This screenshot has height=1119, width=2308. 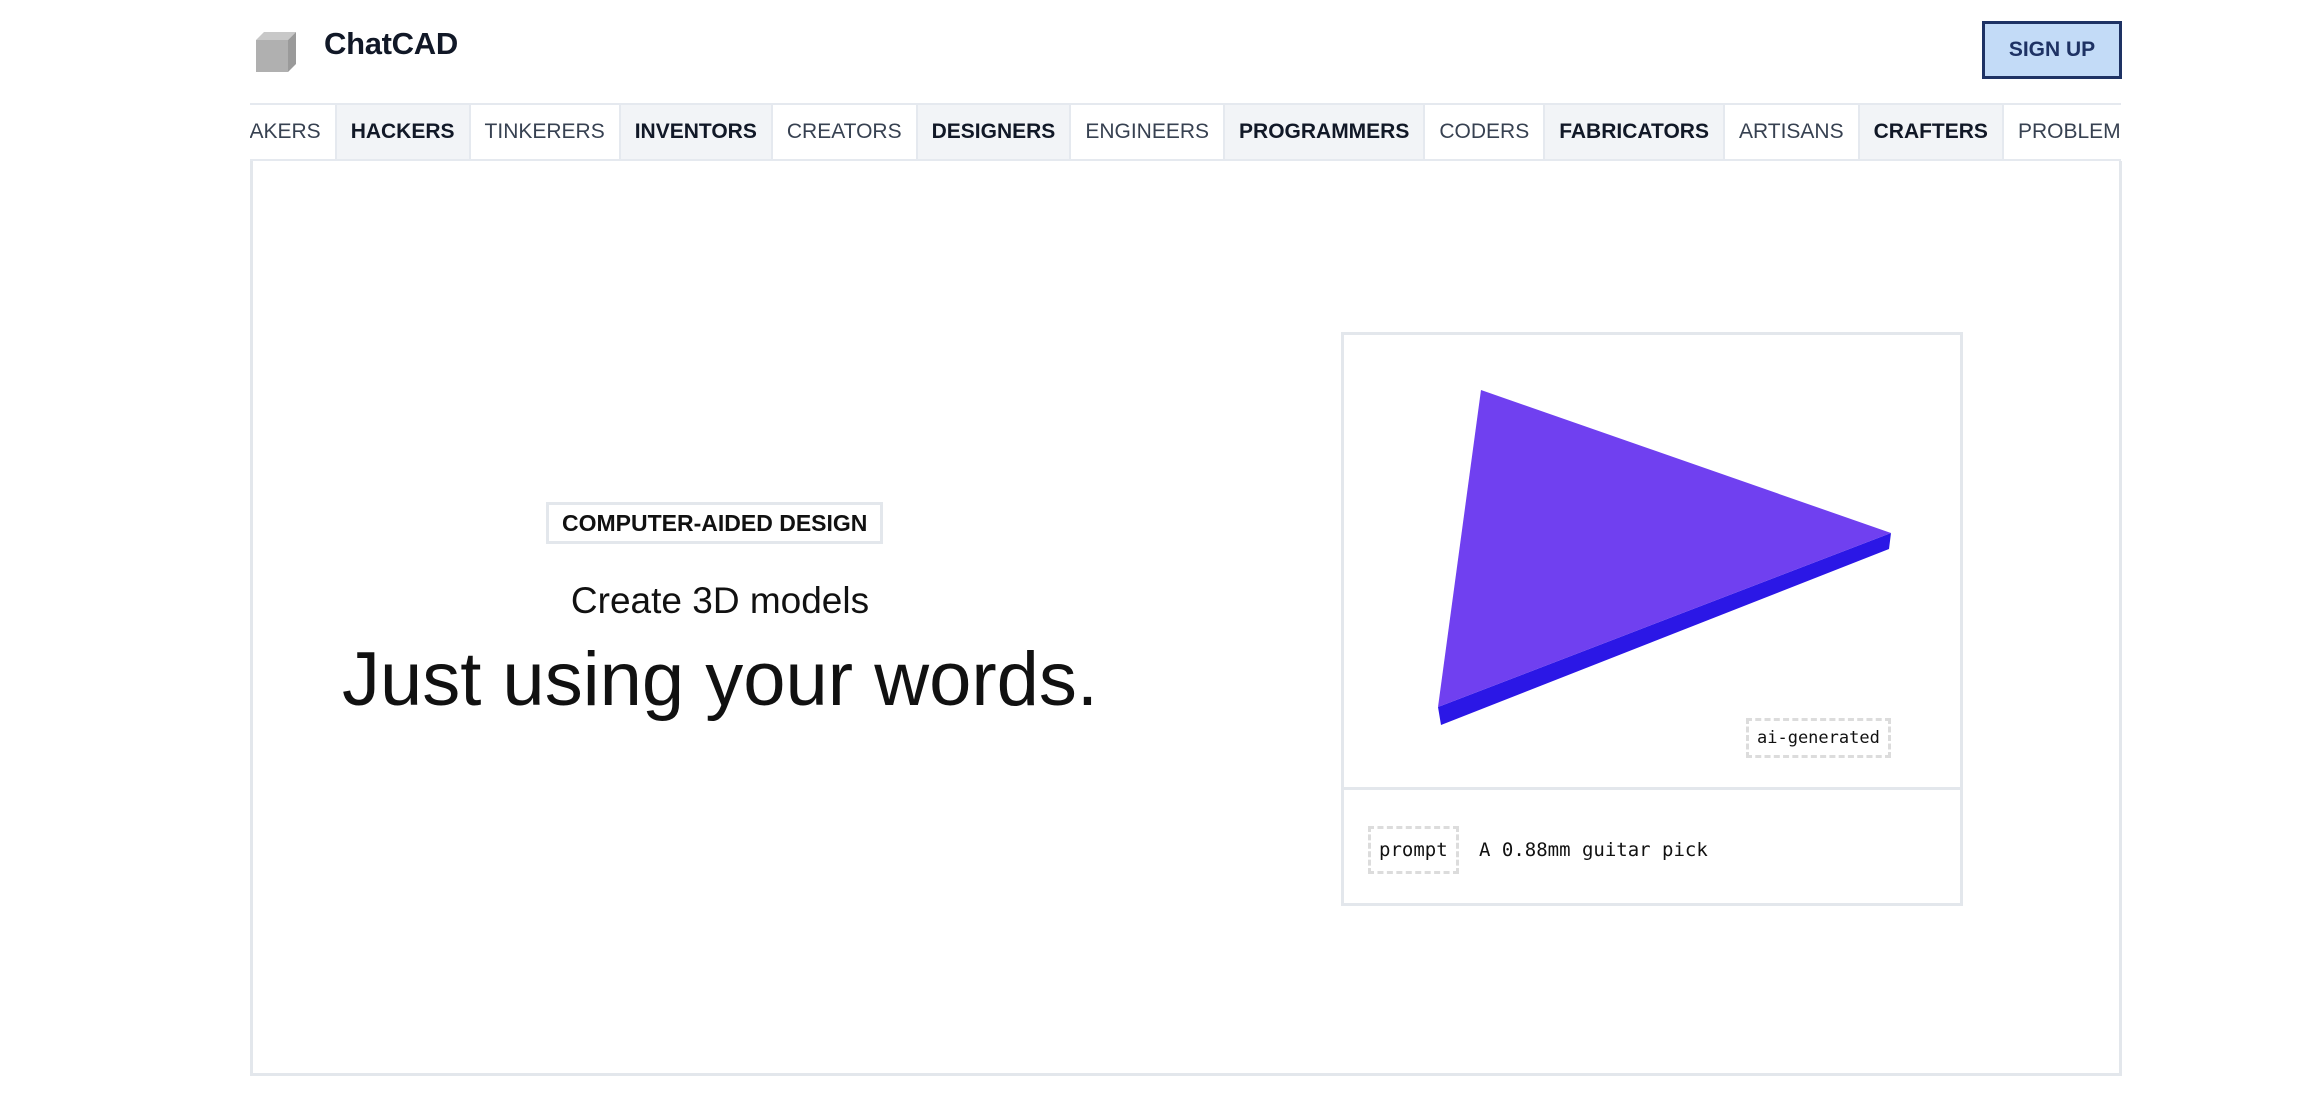 What do you see at coordinates (1325, 132) in the screenshot?
I see `tab-programmers: PROGRAMMERS` at bounding box center [1325, 132].